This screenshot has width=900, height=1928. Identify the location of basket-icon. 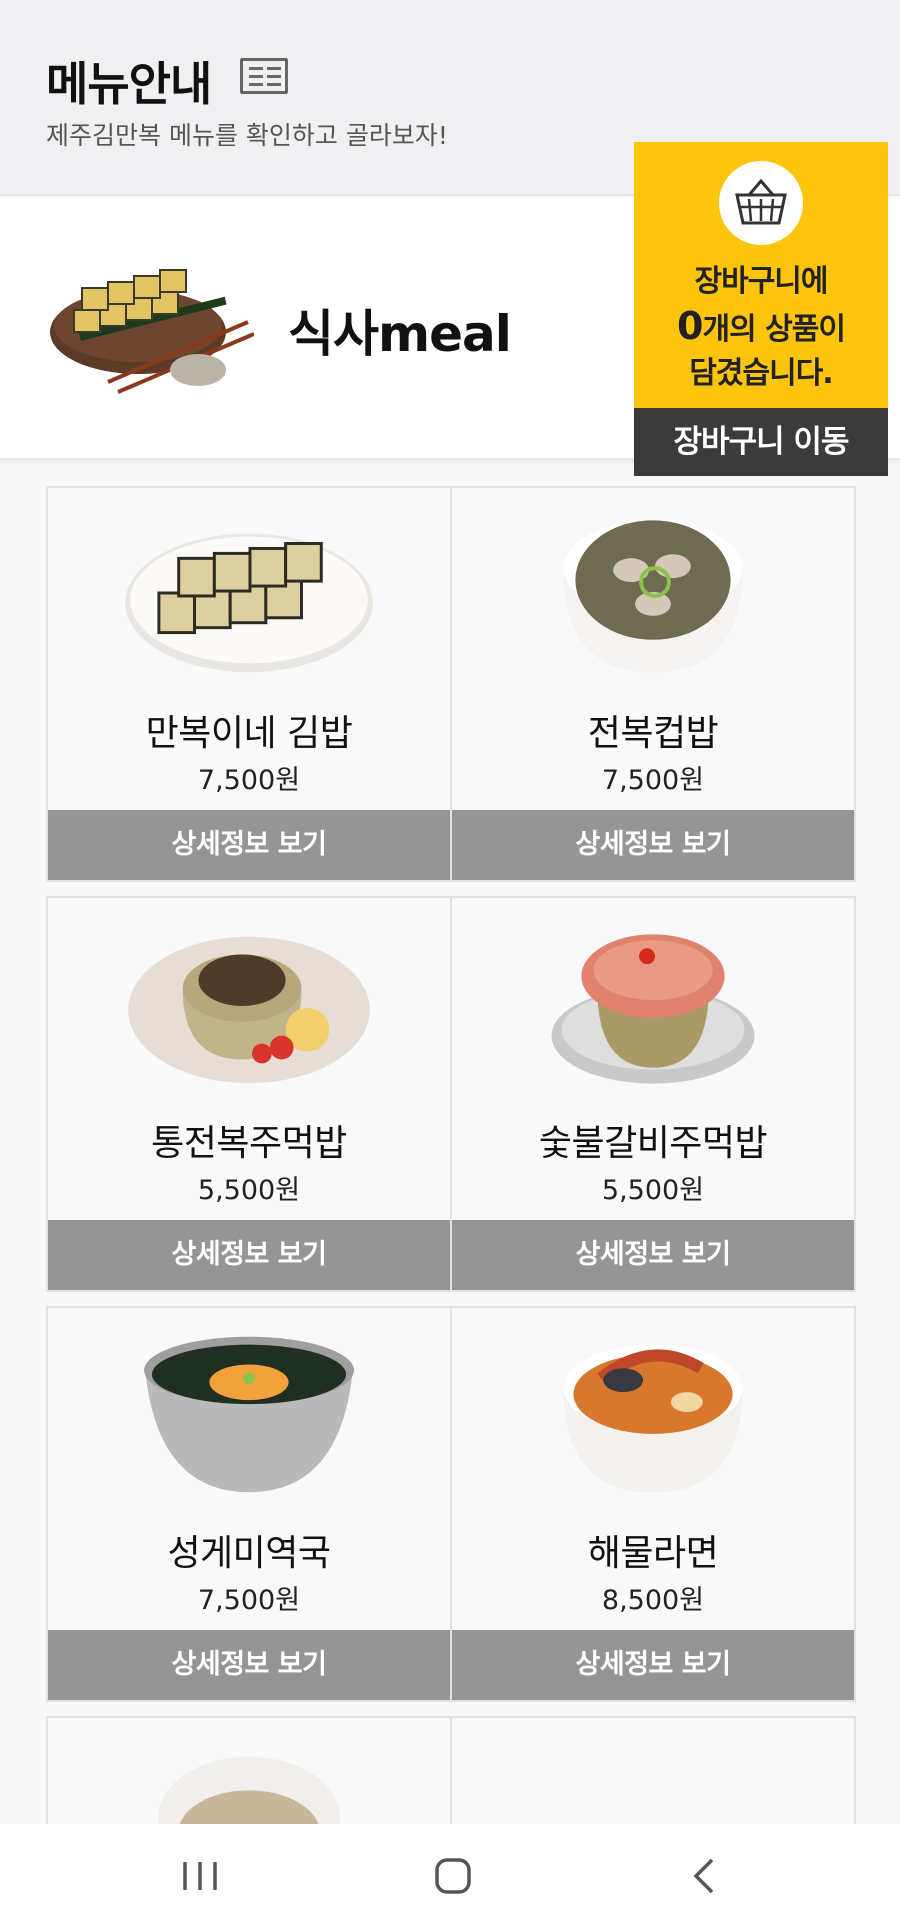
(761, 203).